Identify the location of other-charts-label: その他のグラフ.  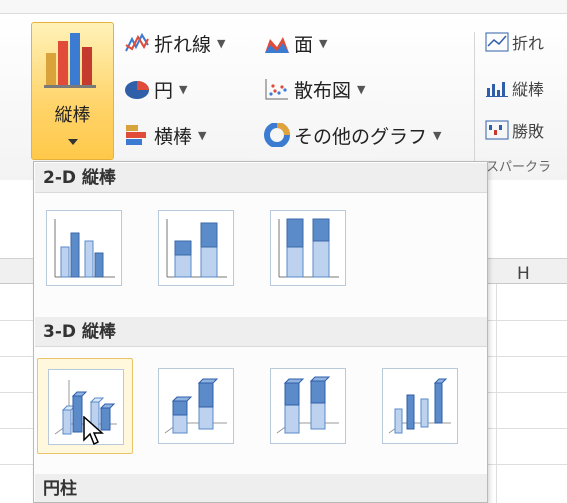
(361, 136).